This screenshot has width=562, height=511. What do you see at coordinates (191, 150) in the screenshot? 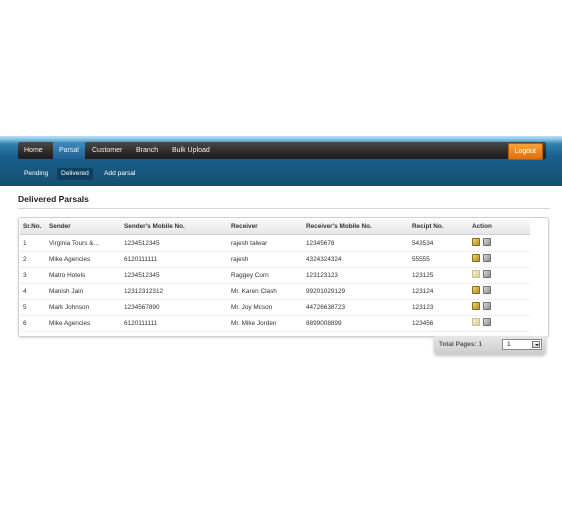
I see `nav-bulk-upload: Bulk Upload` at bounding box center [191, 150].